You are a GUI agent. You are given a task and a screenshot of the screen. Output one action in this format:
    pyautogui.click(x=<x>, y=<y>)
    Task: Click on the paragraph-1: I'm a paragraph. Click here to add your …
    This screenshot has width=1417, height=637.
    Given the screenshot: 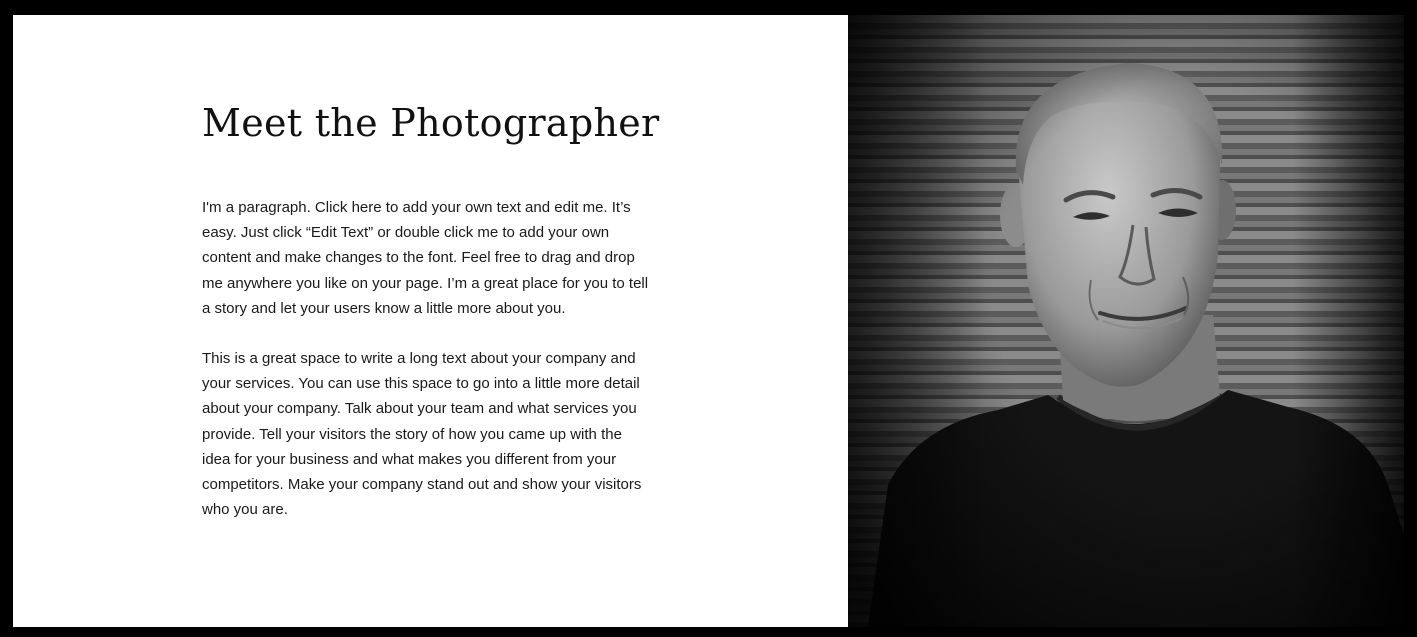 What is the action you would take?
    pyautogui.click(x=428, y=258)
    